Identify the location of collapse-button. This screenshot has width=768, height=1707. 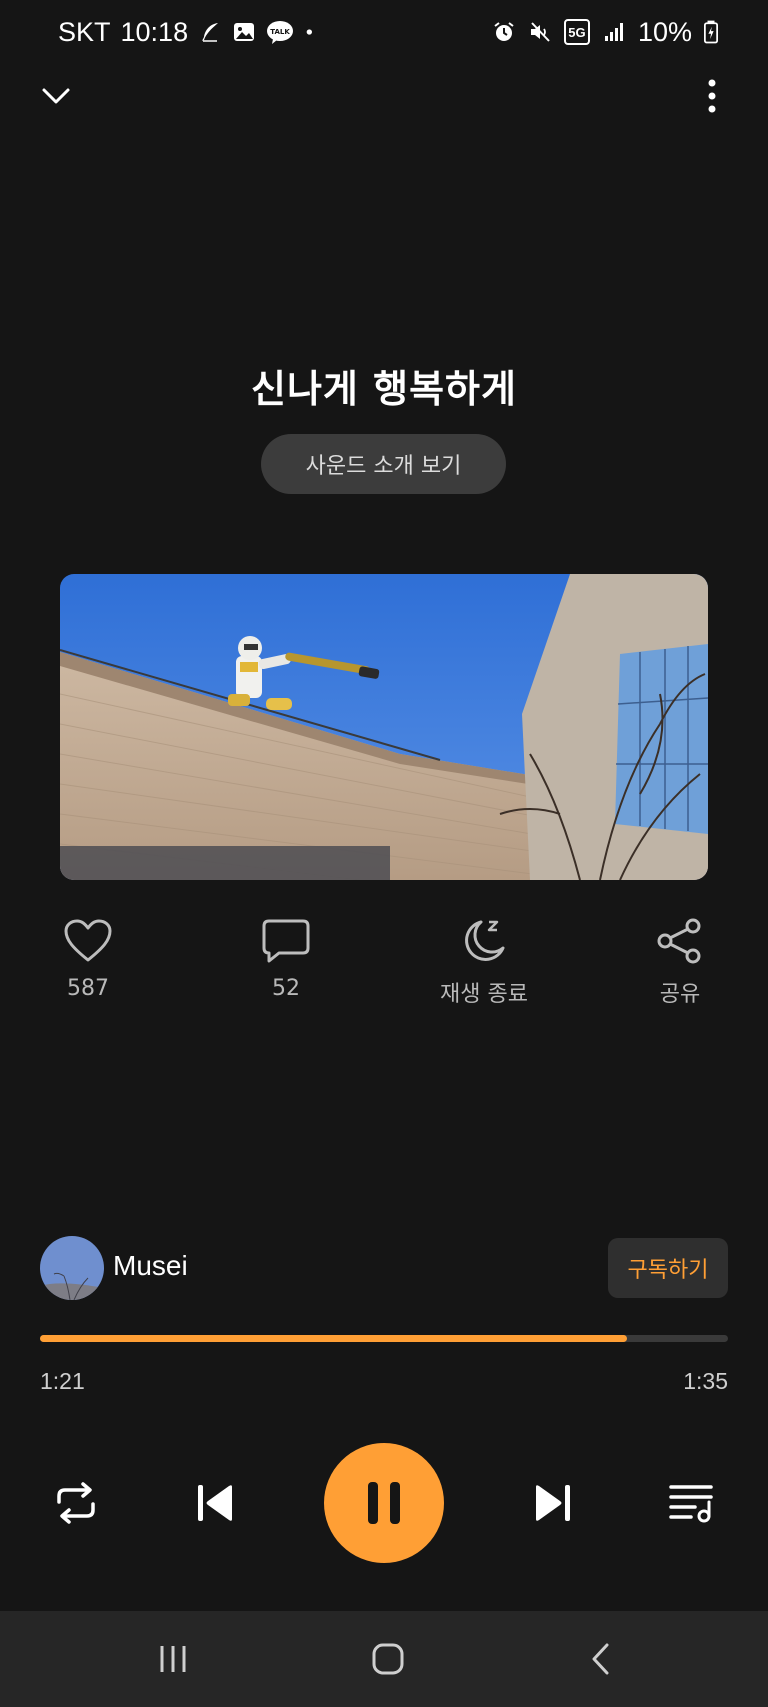
(56, 96).